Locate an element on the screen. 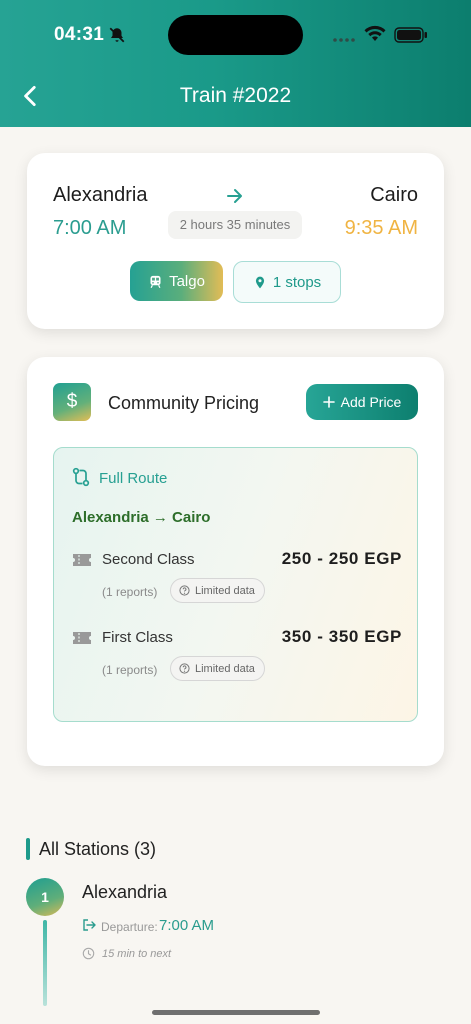 Image resolution: width=471 pixels, height=1024 pixels. class-name: First Class is located at coordinates (137, 637).